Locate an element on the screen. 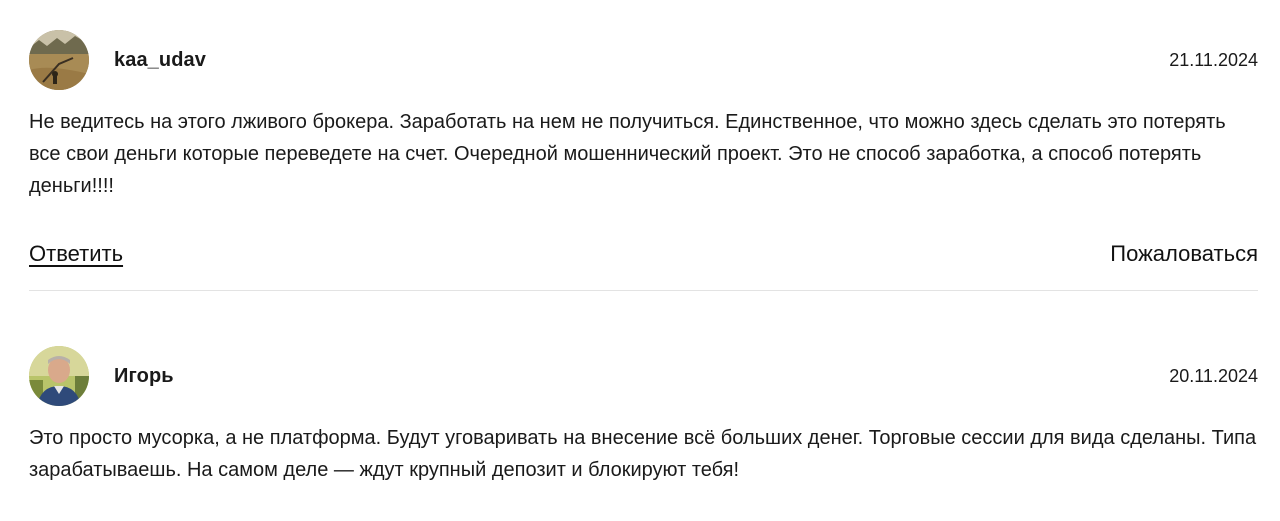 The height and width of the screenshot is (521, 1280). comment-header: Игорь 20.11.2024 is located at coordinates (643, 376).